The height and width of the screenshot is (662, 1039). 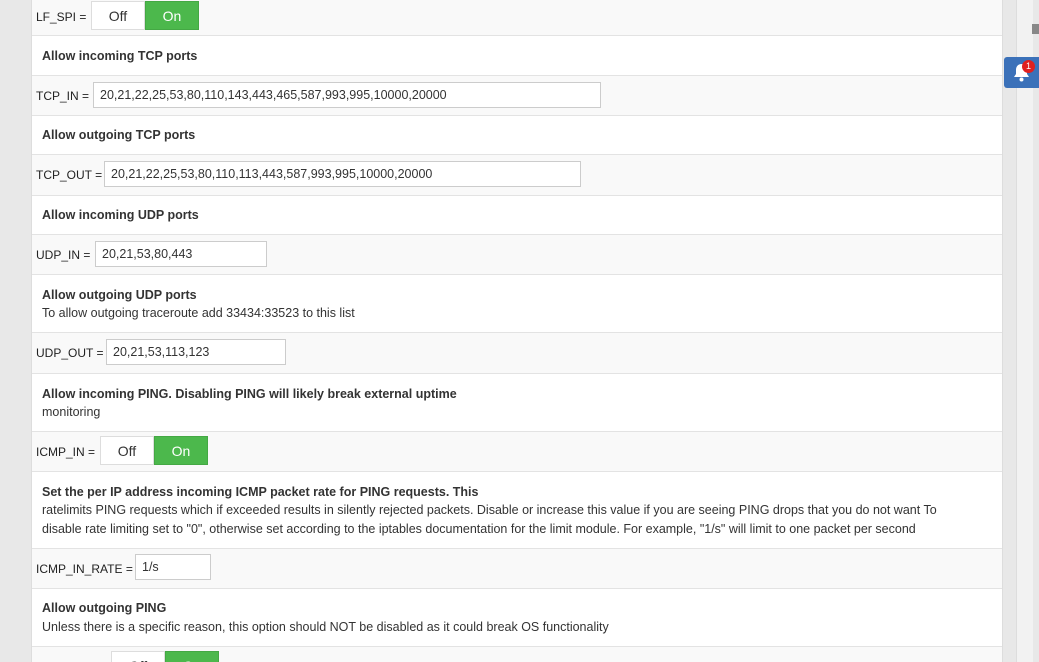 What do you see at coordinates (181, 254) in the screenshot?
I see `udp-in-input: 20,21,53,80,443` at bounding box center [181, 254].